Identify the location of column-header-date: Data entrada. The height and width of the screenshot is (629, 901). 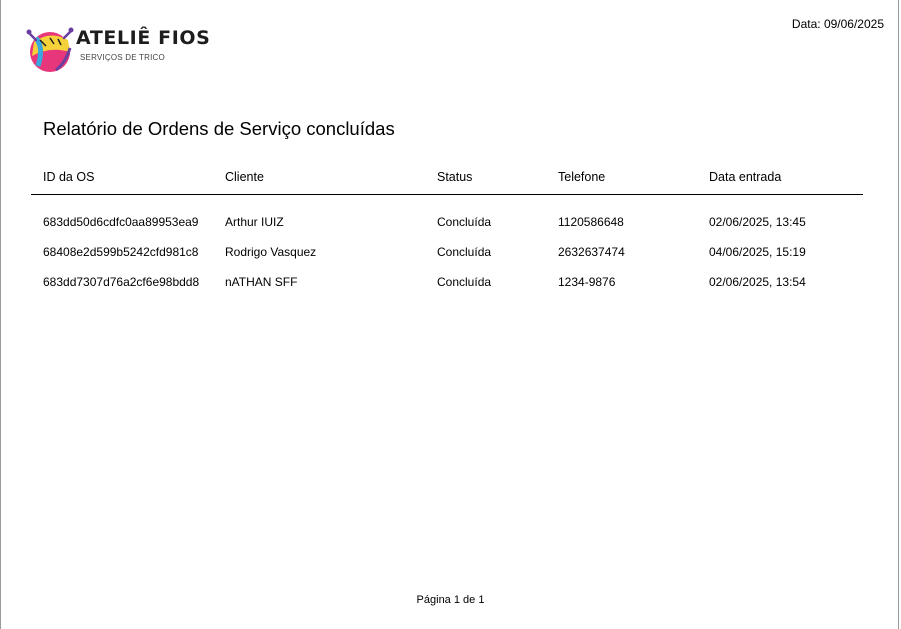
(786, 177).